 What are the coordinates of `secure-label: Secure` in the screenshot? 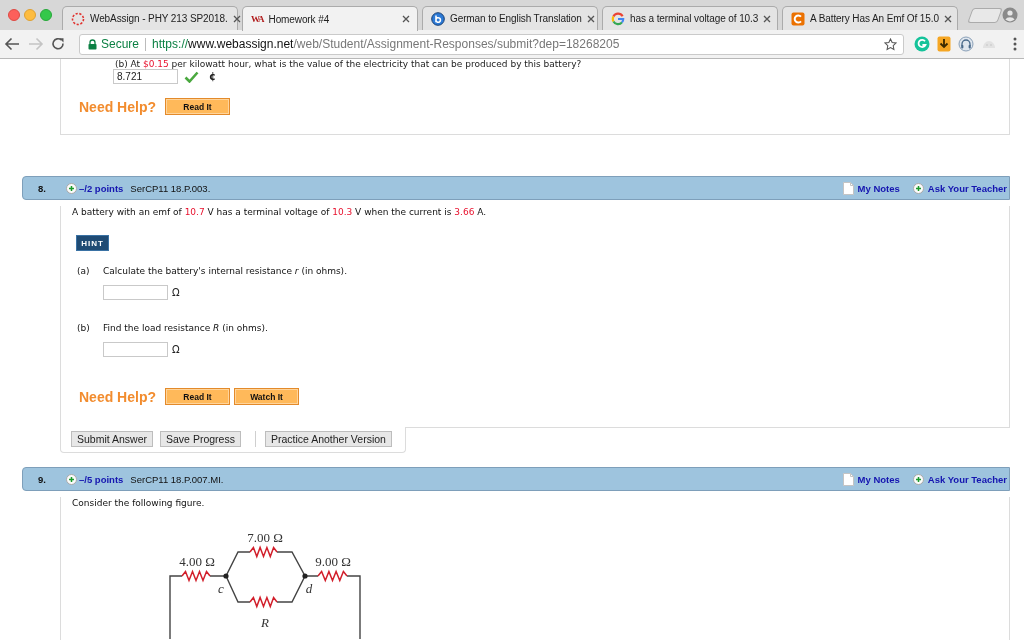 It's located at (120, 44).